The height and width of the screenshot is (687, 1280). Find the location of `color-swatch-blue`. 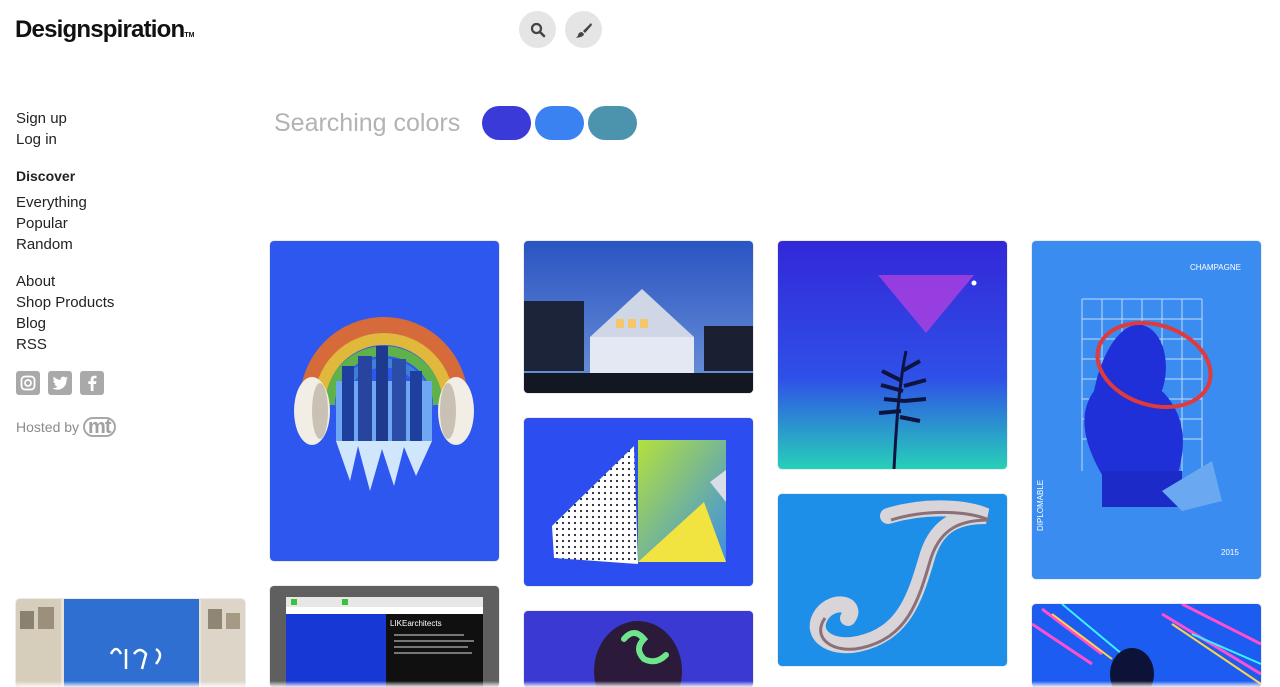

color-swatch-blue is located at coordinates (560, 123).